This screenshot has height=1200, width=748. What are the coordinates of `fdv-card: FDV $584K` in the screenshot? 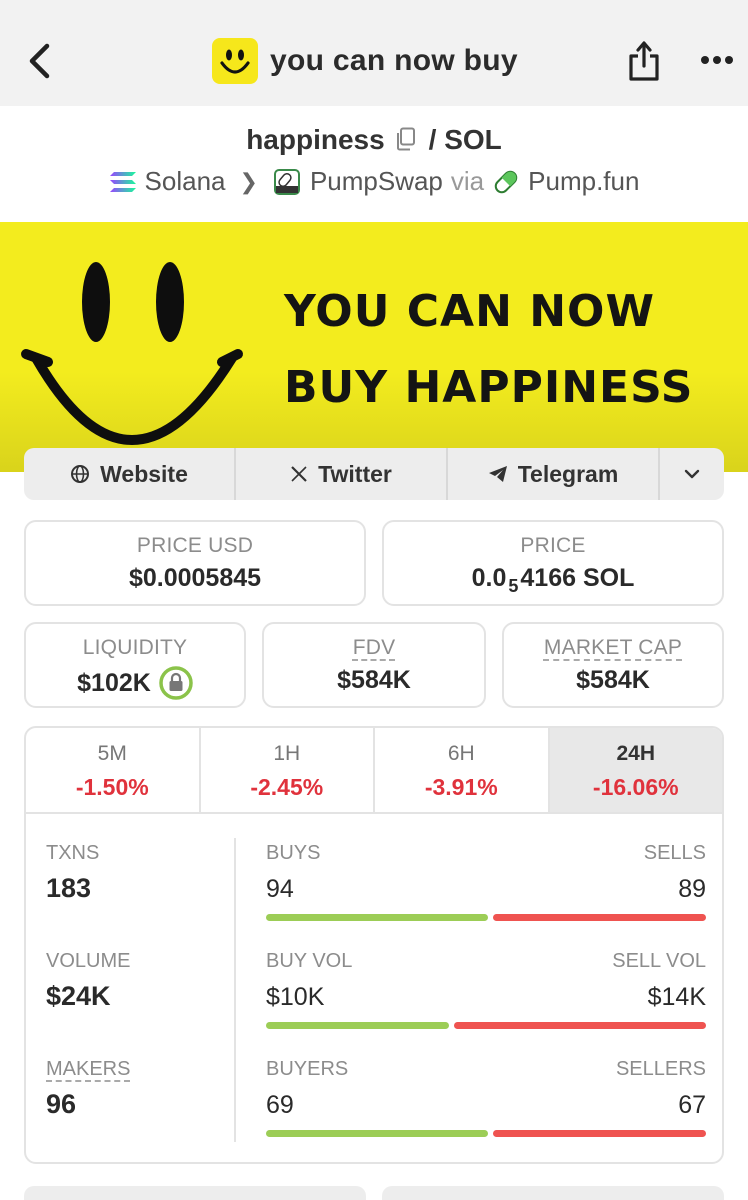 It's located at (374, 665).